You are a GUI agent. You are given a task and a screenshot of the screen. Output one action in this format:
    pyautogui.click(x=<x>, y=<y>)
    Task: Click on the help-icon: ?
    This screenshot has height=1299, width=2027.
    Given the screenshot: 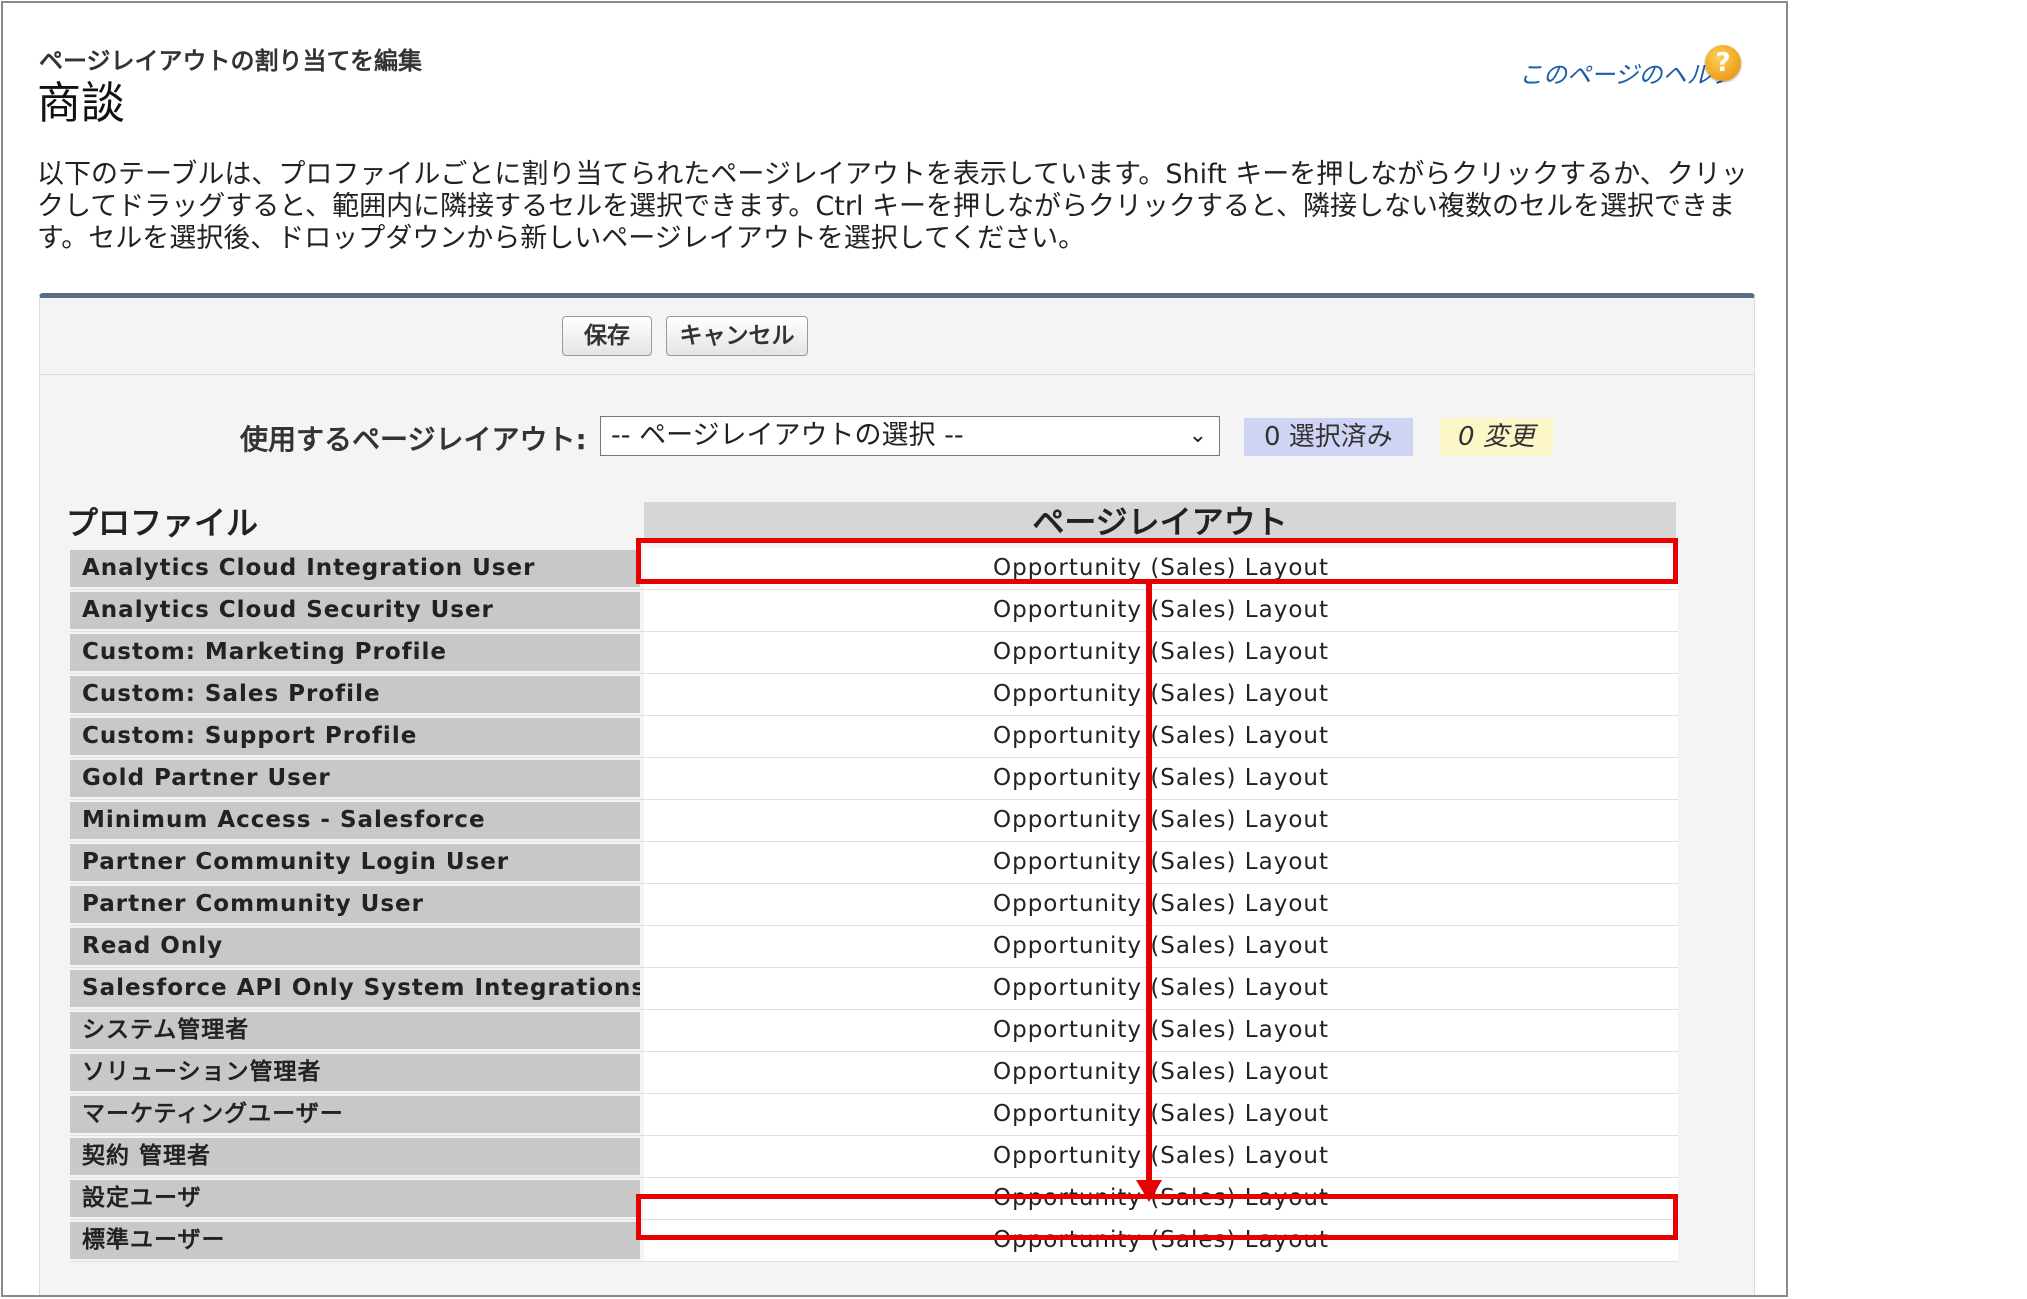 What is the action you would take?
    pyautogui.click(x=1723, y=63)
    